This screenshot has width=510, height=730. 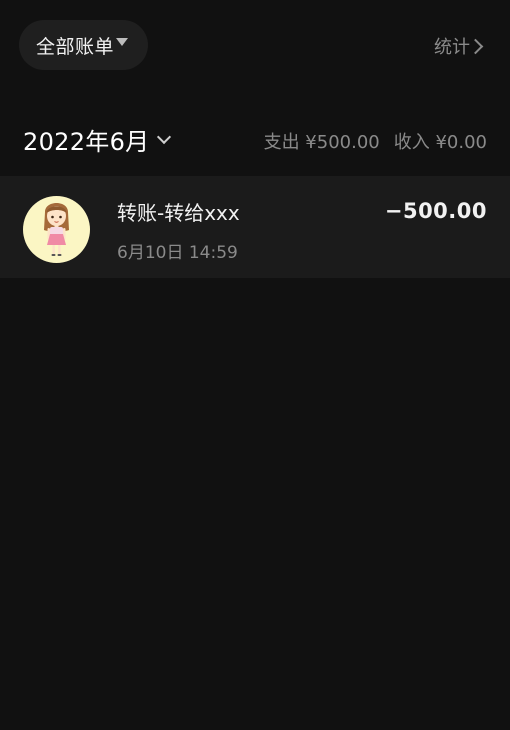 What do you see at coordinates (435, 211) in the screenshot?
I see `transaction-amount: −500.00` at bounding box center [435, 211].